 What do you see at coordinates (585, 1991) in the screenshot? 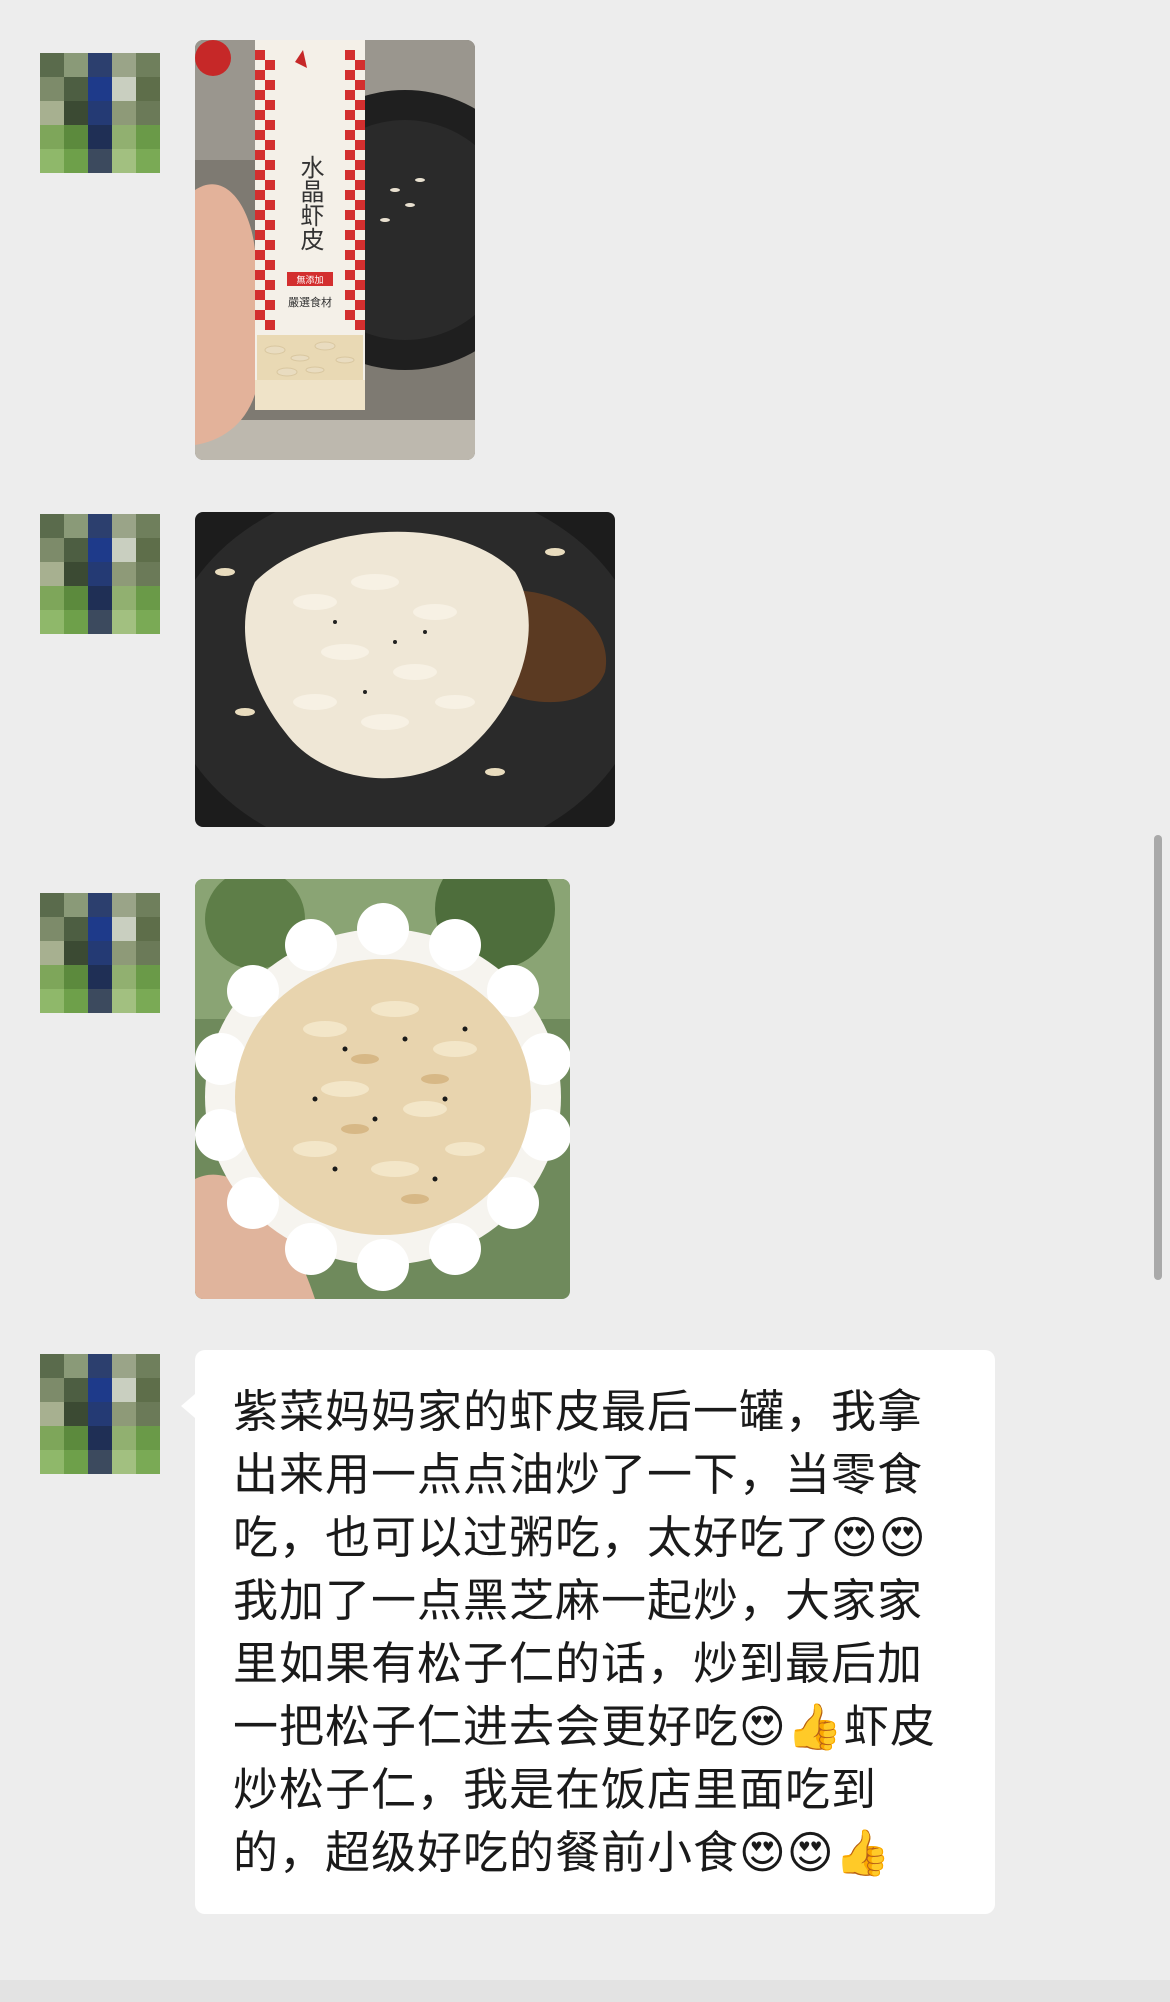
I see `bottom-edge` at bounding box center [585, 1991].